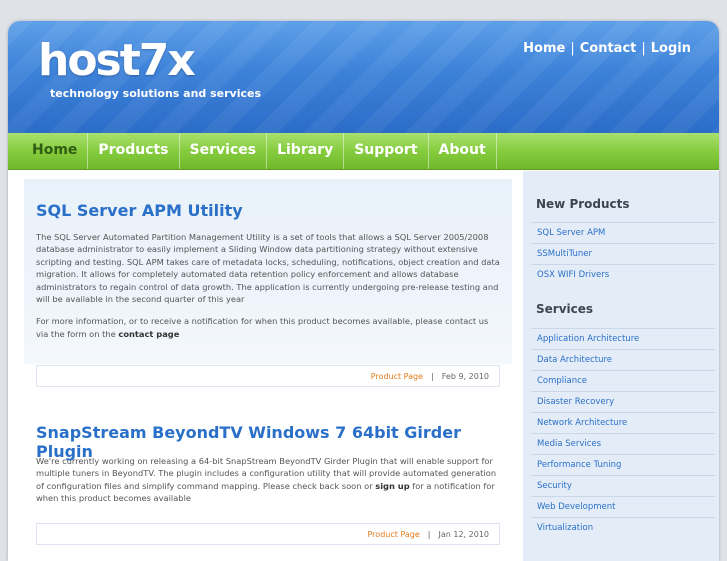 The height and width of the screenshot is (561, 727). I want to click on site-tagline: technology solutions and services, so click(156, 93).